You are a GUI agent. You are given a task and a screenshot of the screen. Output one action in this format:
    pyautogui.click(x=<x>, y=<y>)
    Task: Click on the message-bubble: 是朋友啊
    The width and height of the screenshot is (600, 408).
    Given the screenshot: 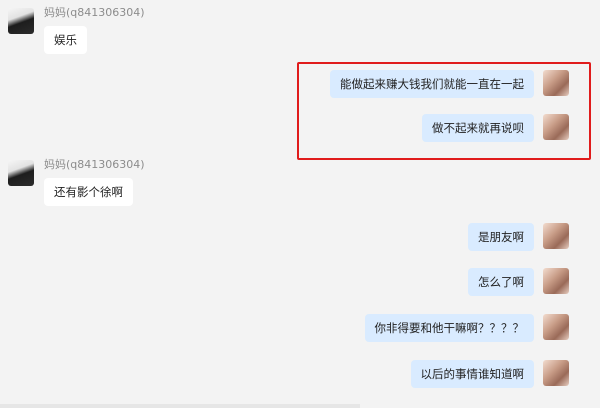 What is the action you would take?
    pyautogui.click(x=501, y=237)
    